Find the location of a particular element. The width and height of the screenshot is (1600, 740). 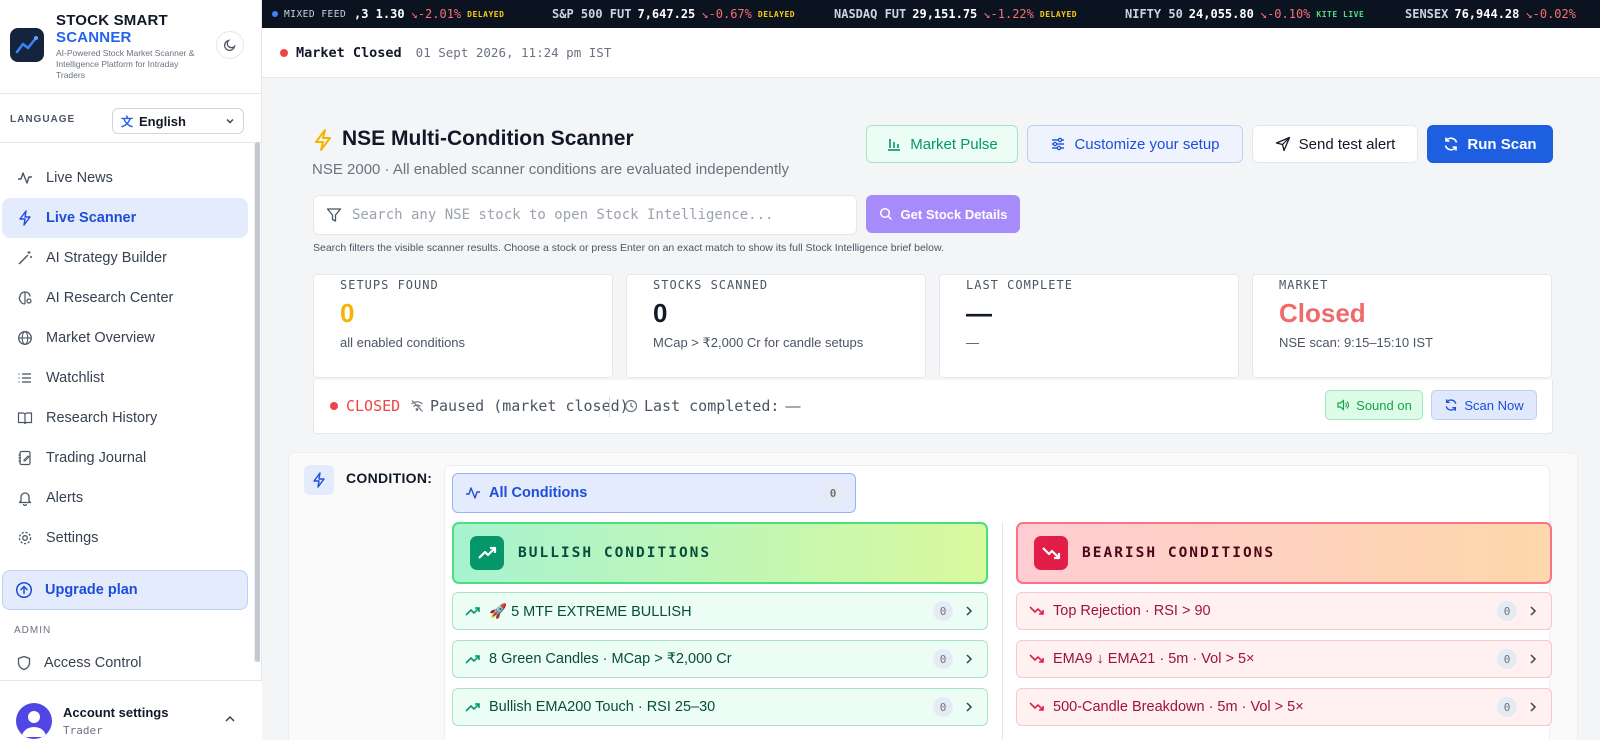

sidebar-item-ai-research-center: AI Research Center is located at coordinates (125, 298).